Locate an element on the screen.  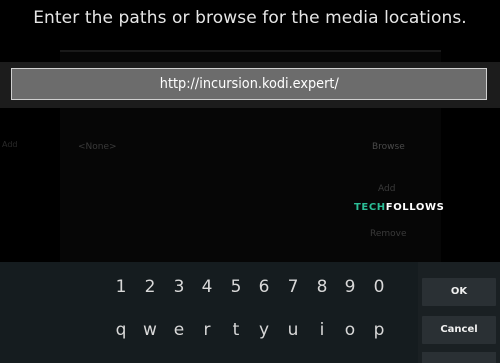
cancel-button: Cancel is located at coordinates (459, 330).